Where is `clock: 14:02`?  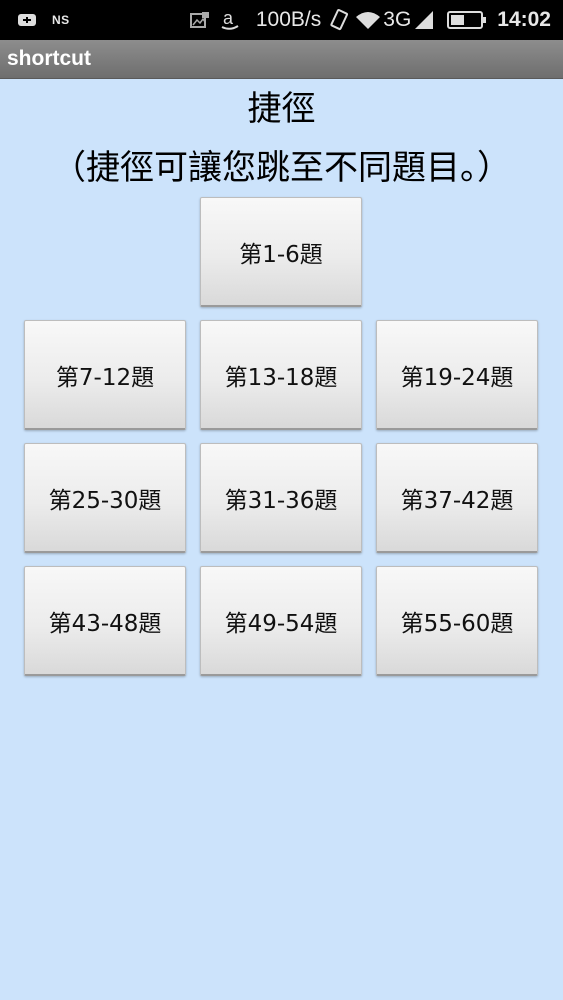
clock: 14:02 is located at coordinates (524, 19).